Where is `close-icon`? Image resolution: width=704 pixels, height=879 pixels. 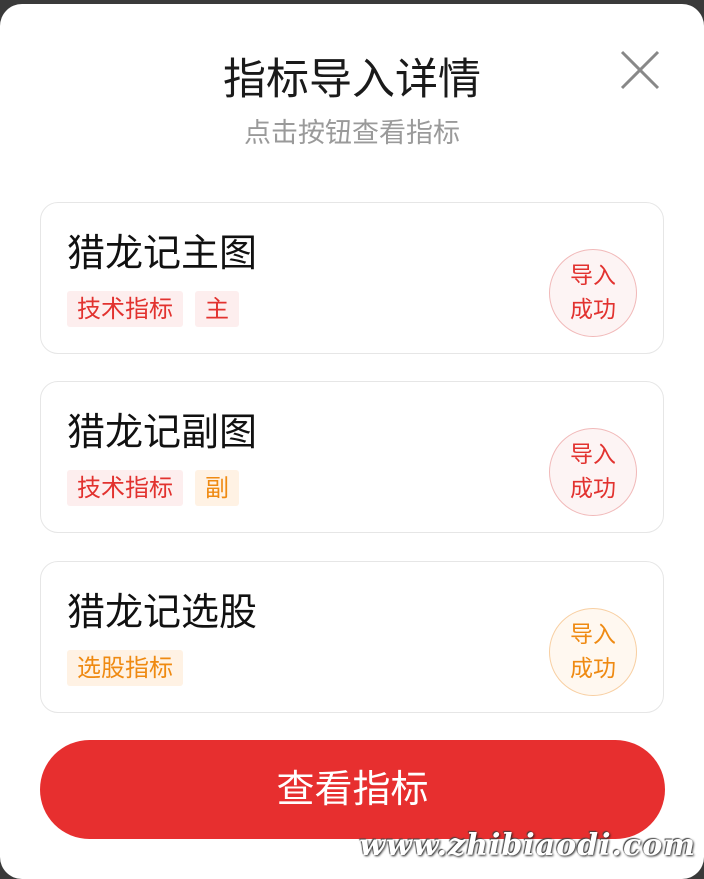 close-icon is located at coordinates (640, 70).